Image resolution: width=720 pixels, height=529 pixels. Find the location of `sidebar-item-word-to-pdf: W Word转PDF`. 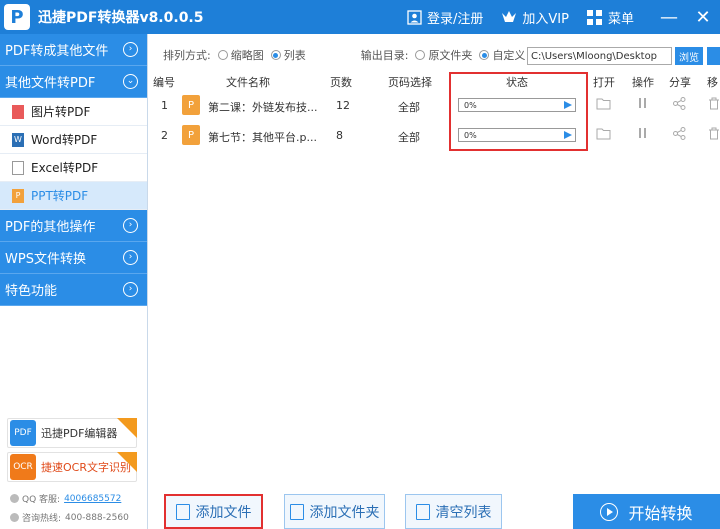

sidebar-item-word-to-pdf: W Word转PDF is located at coordinates (73, 140).